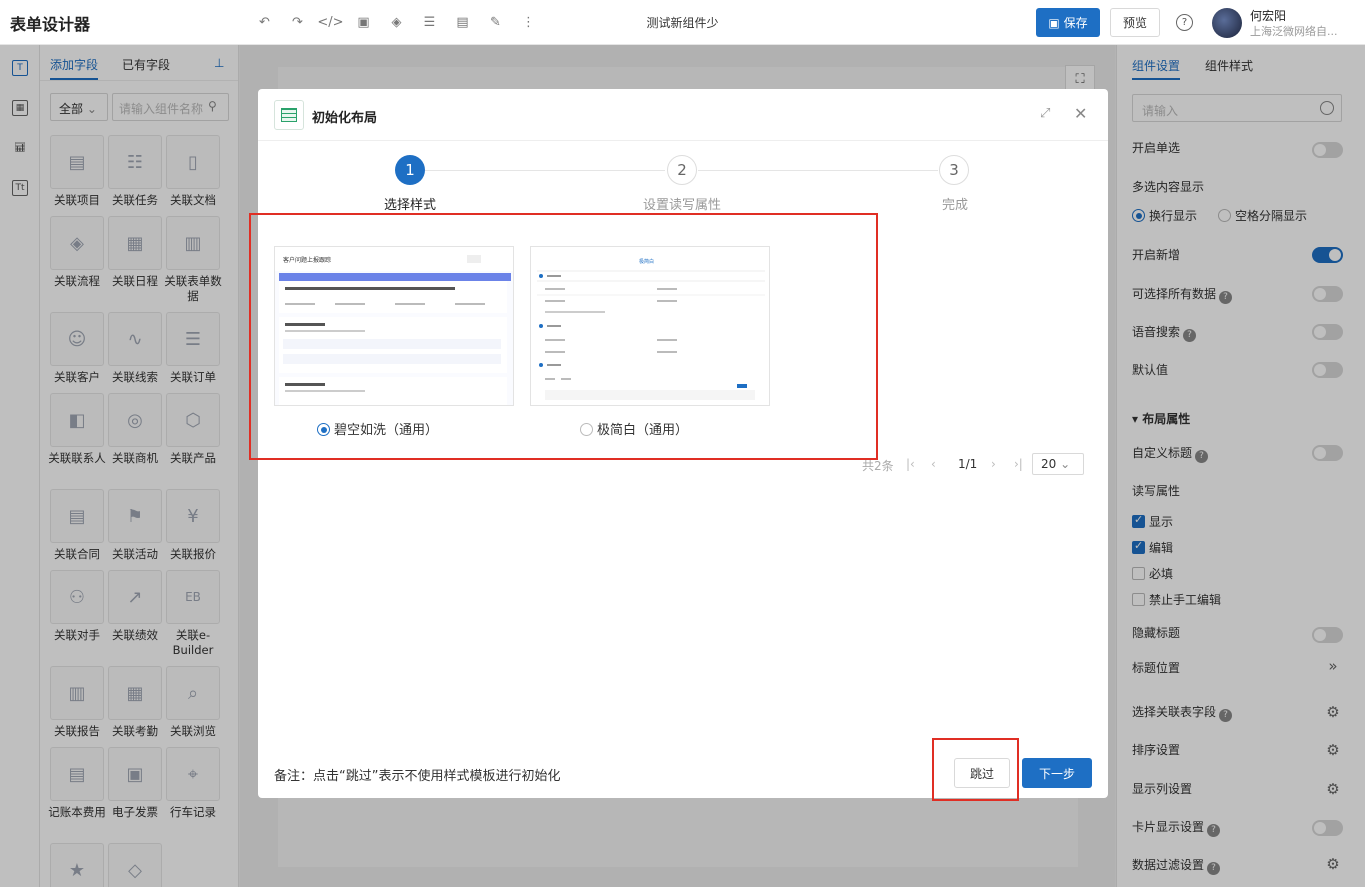 The image size is (1365, 887). I want to click on save-icon: ▣, so click(1054, 22).